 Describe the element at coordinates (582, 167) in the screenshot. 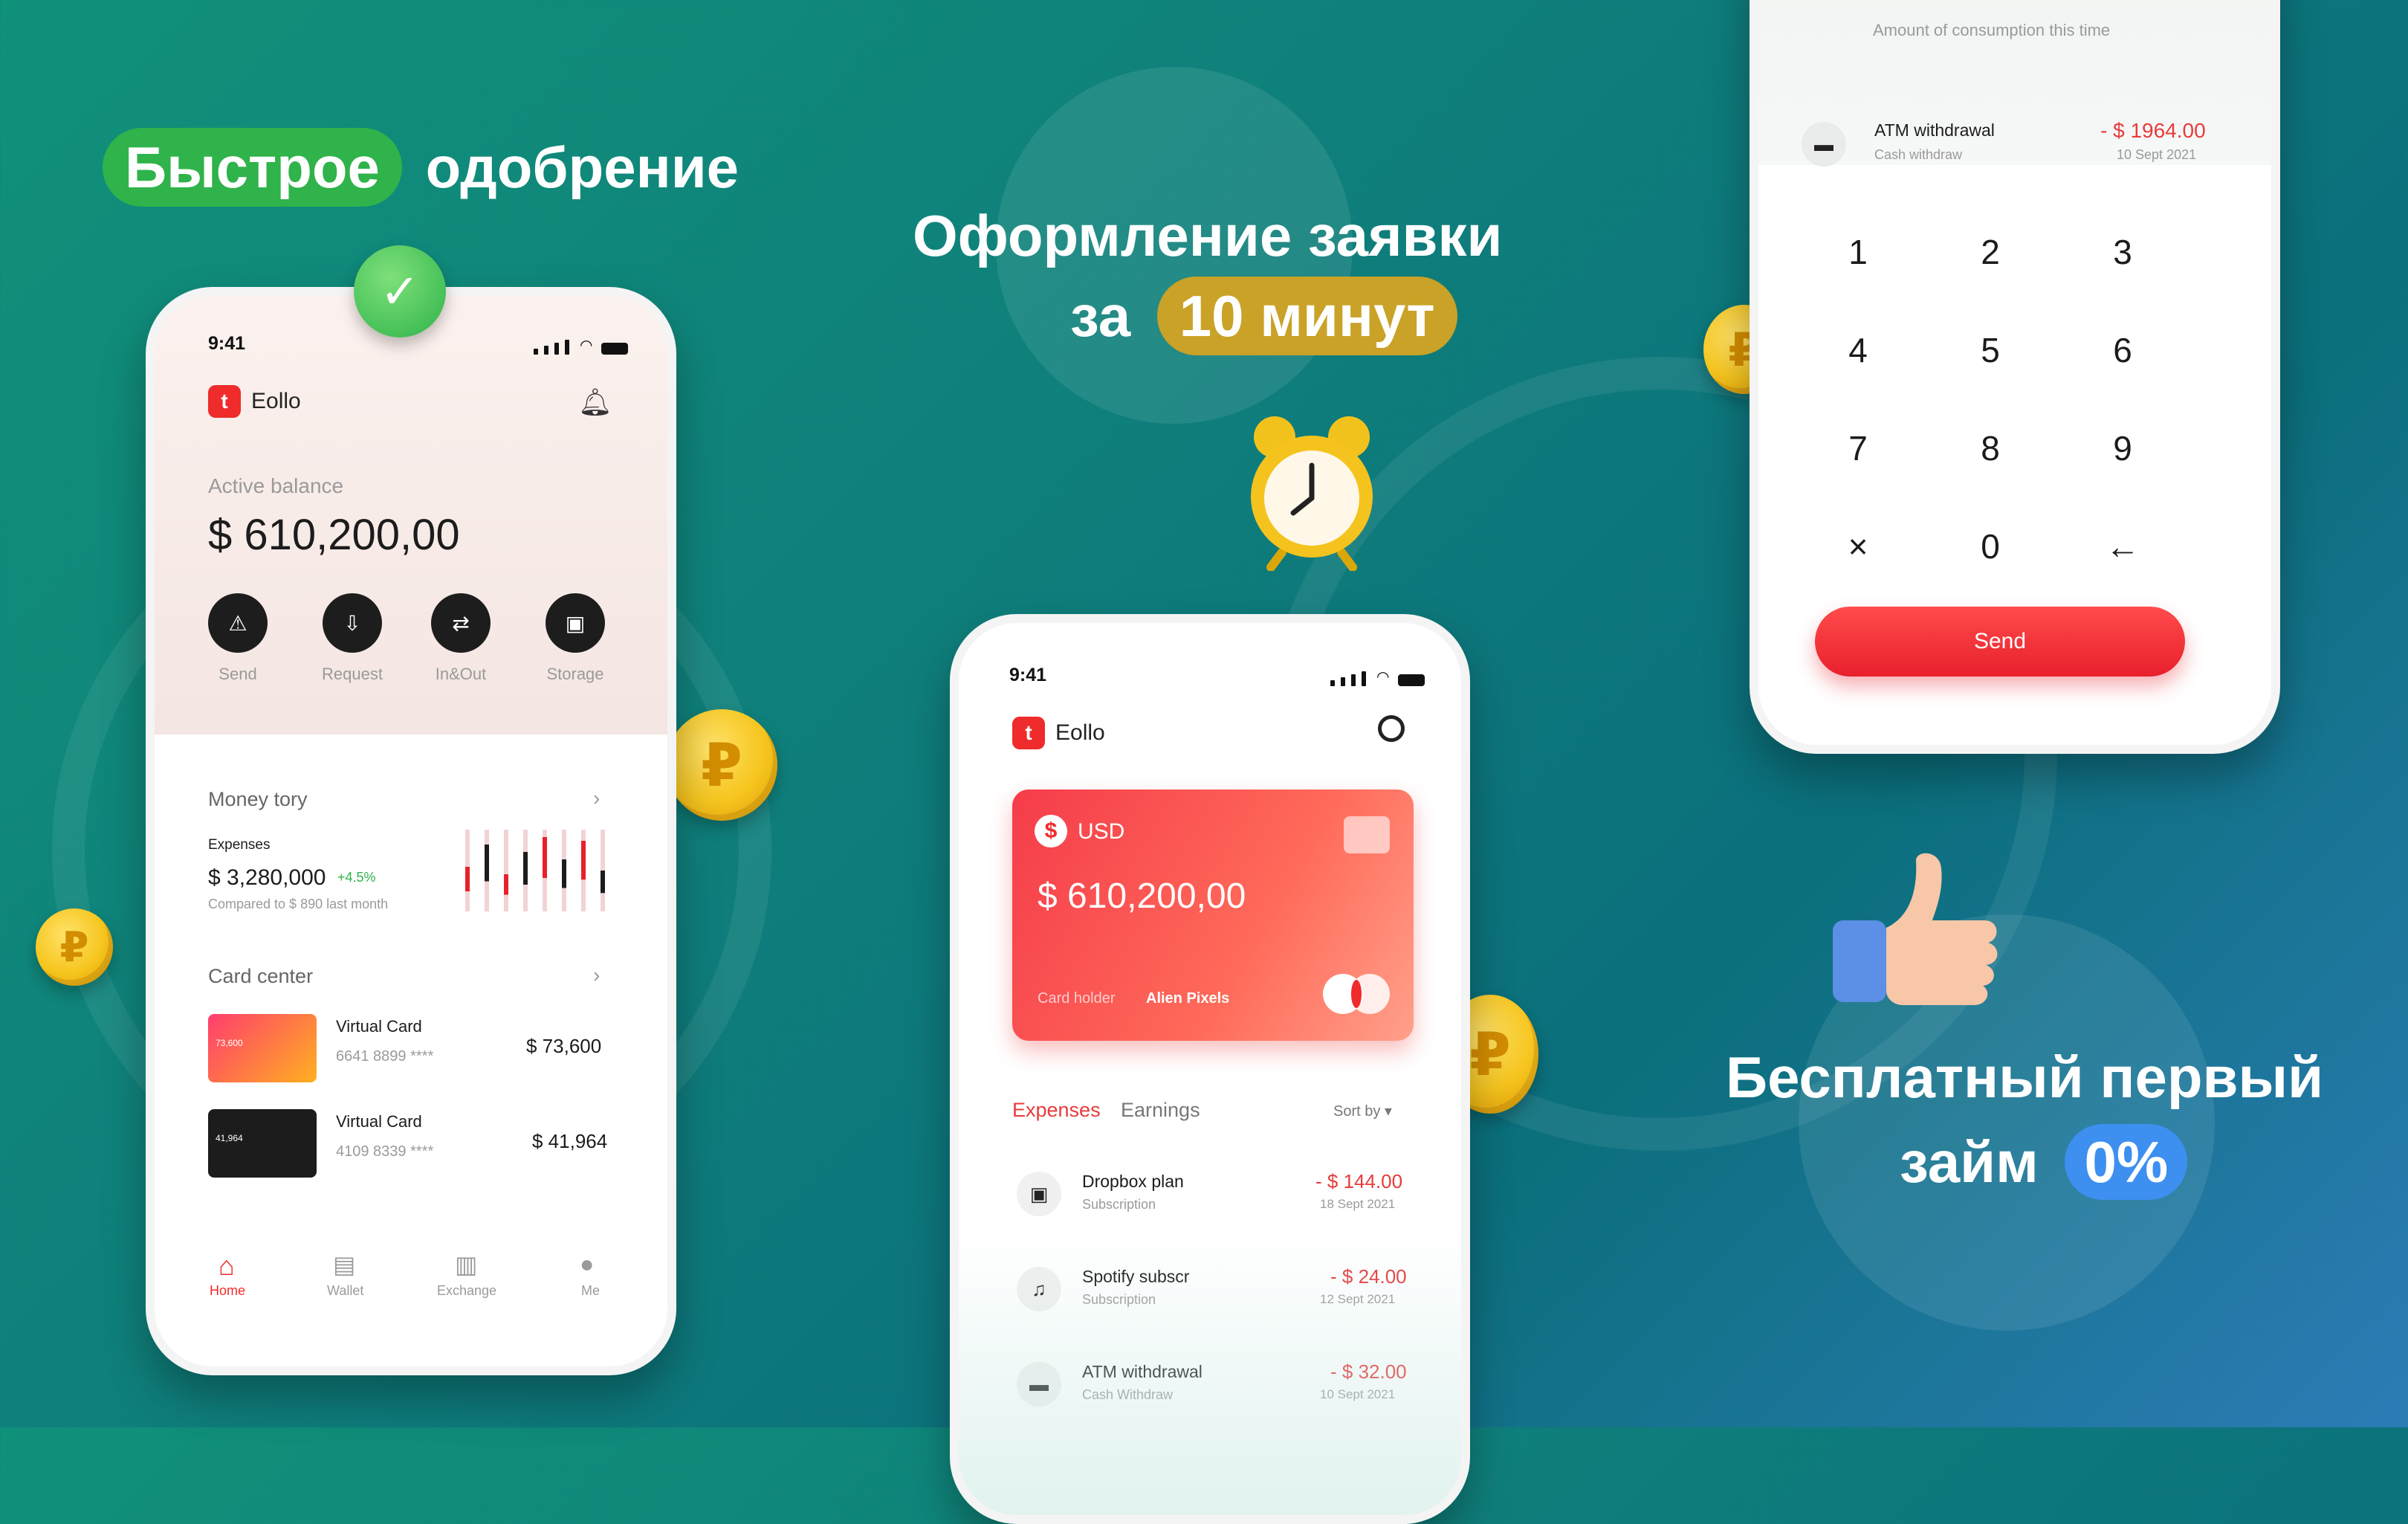

I see `headline-fast-rest: одобрение` at that location.